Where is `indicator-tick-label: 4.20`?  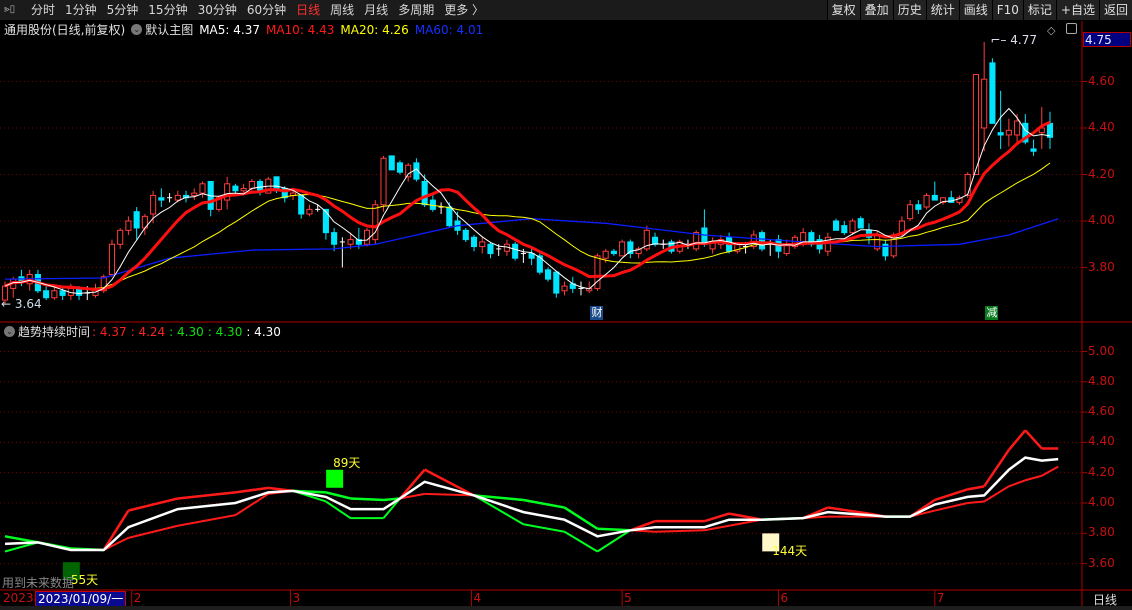 indicator-tick-label: 4.20 is located at coordinates (1101, 471).